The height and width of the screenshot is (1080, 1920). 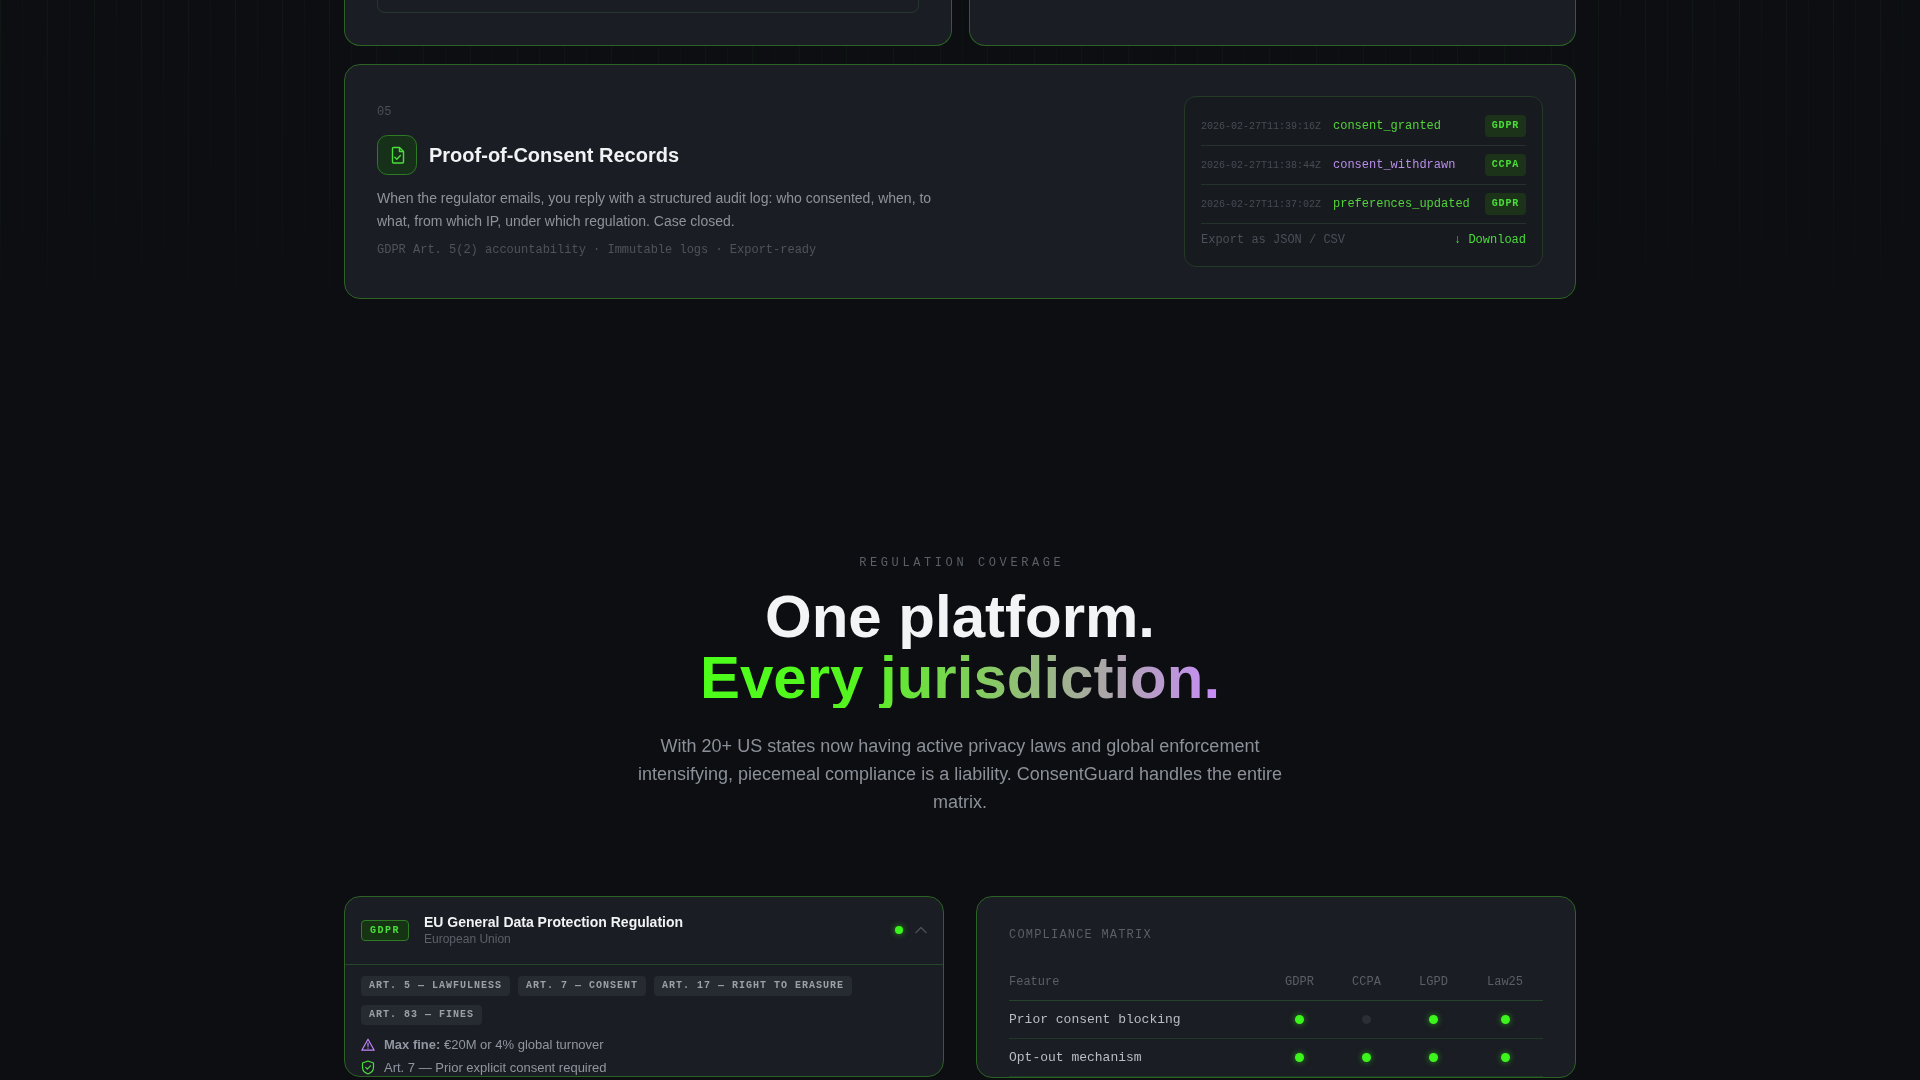 I want to click on shield-check-icon, so click(x=368, y=1067).